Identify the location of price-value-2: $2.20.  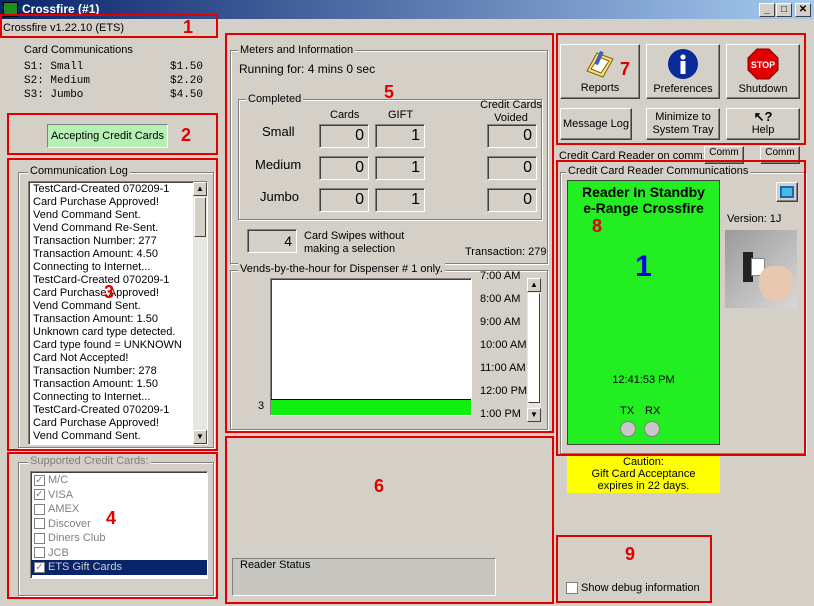
(187, 81).